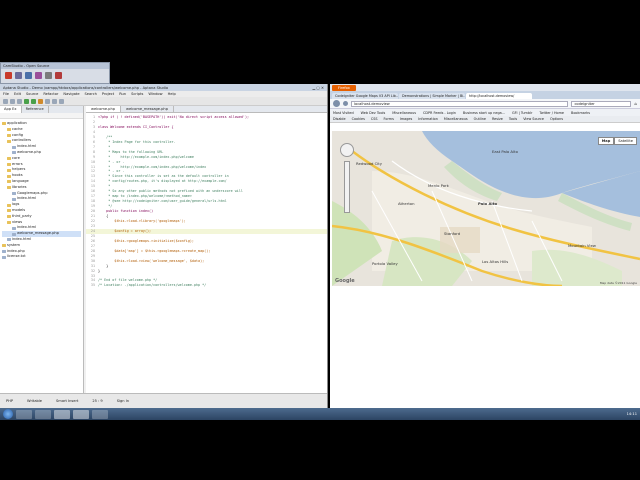 Image resolution: width=640 pixels, height=480 pixels. I want to click on menu-item: Edit, so click(17, 94).